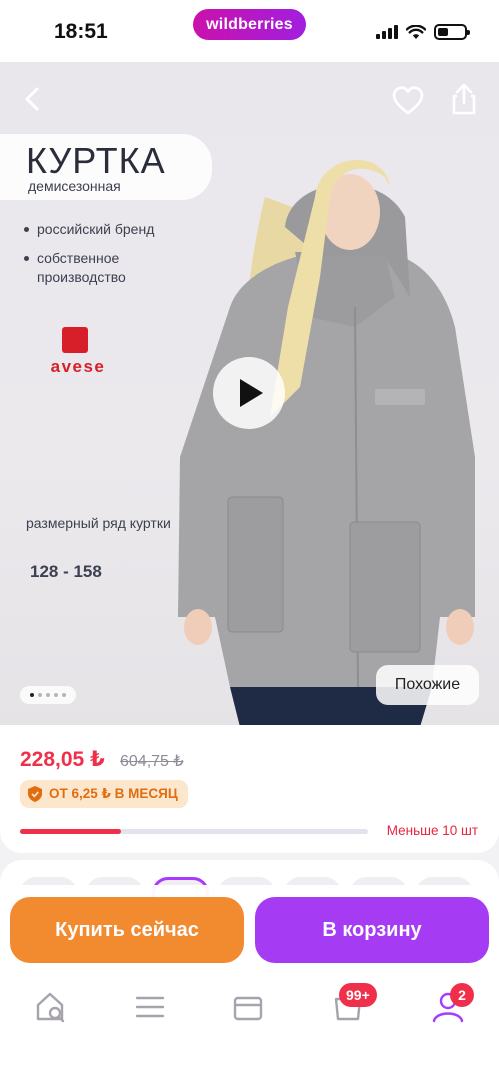 This screenshot has width=499, height=1080. I want to click on cart-count-badge: 99+, so click(358, 995).